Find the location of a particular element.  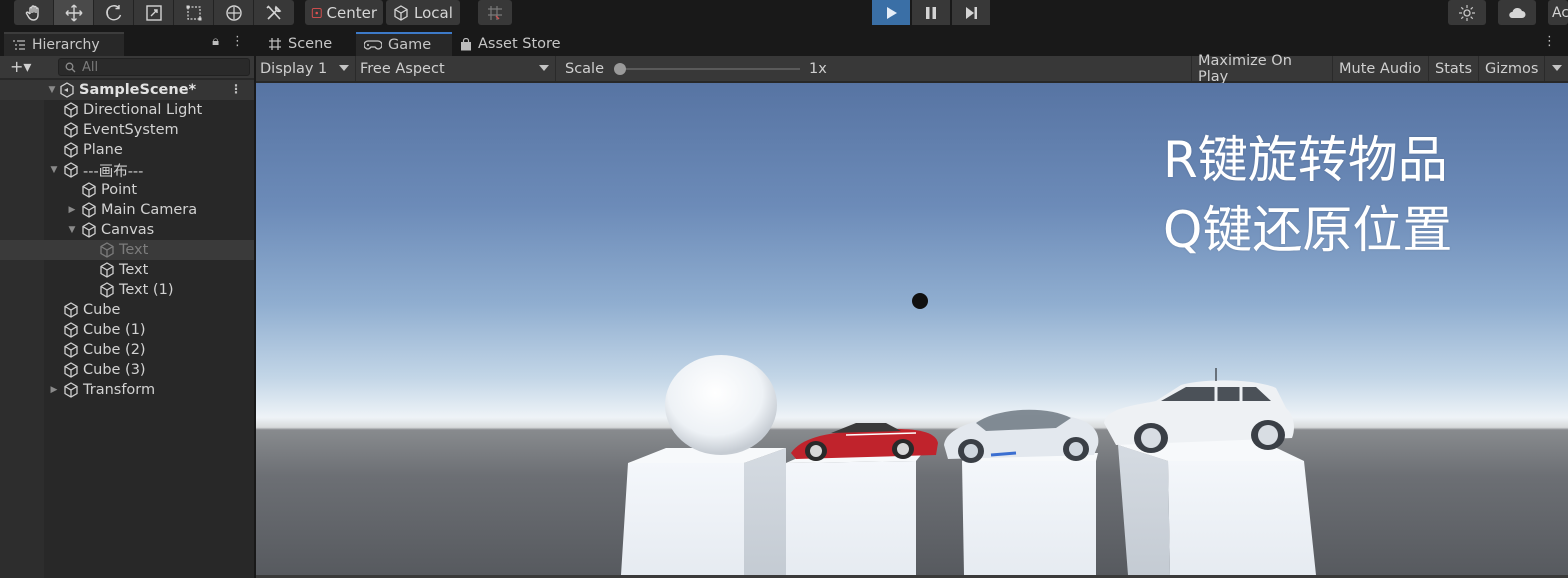

hierarchy-item: Directional Light is located at coordinates (127, 110).